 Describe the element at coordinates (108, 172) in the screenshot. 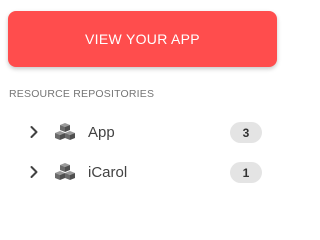

I see `repository-label: iCarol` at that location.